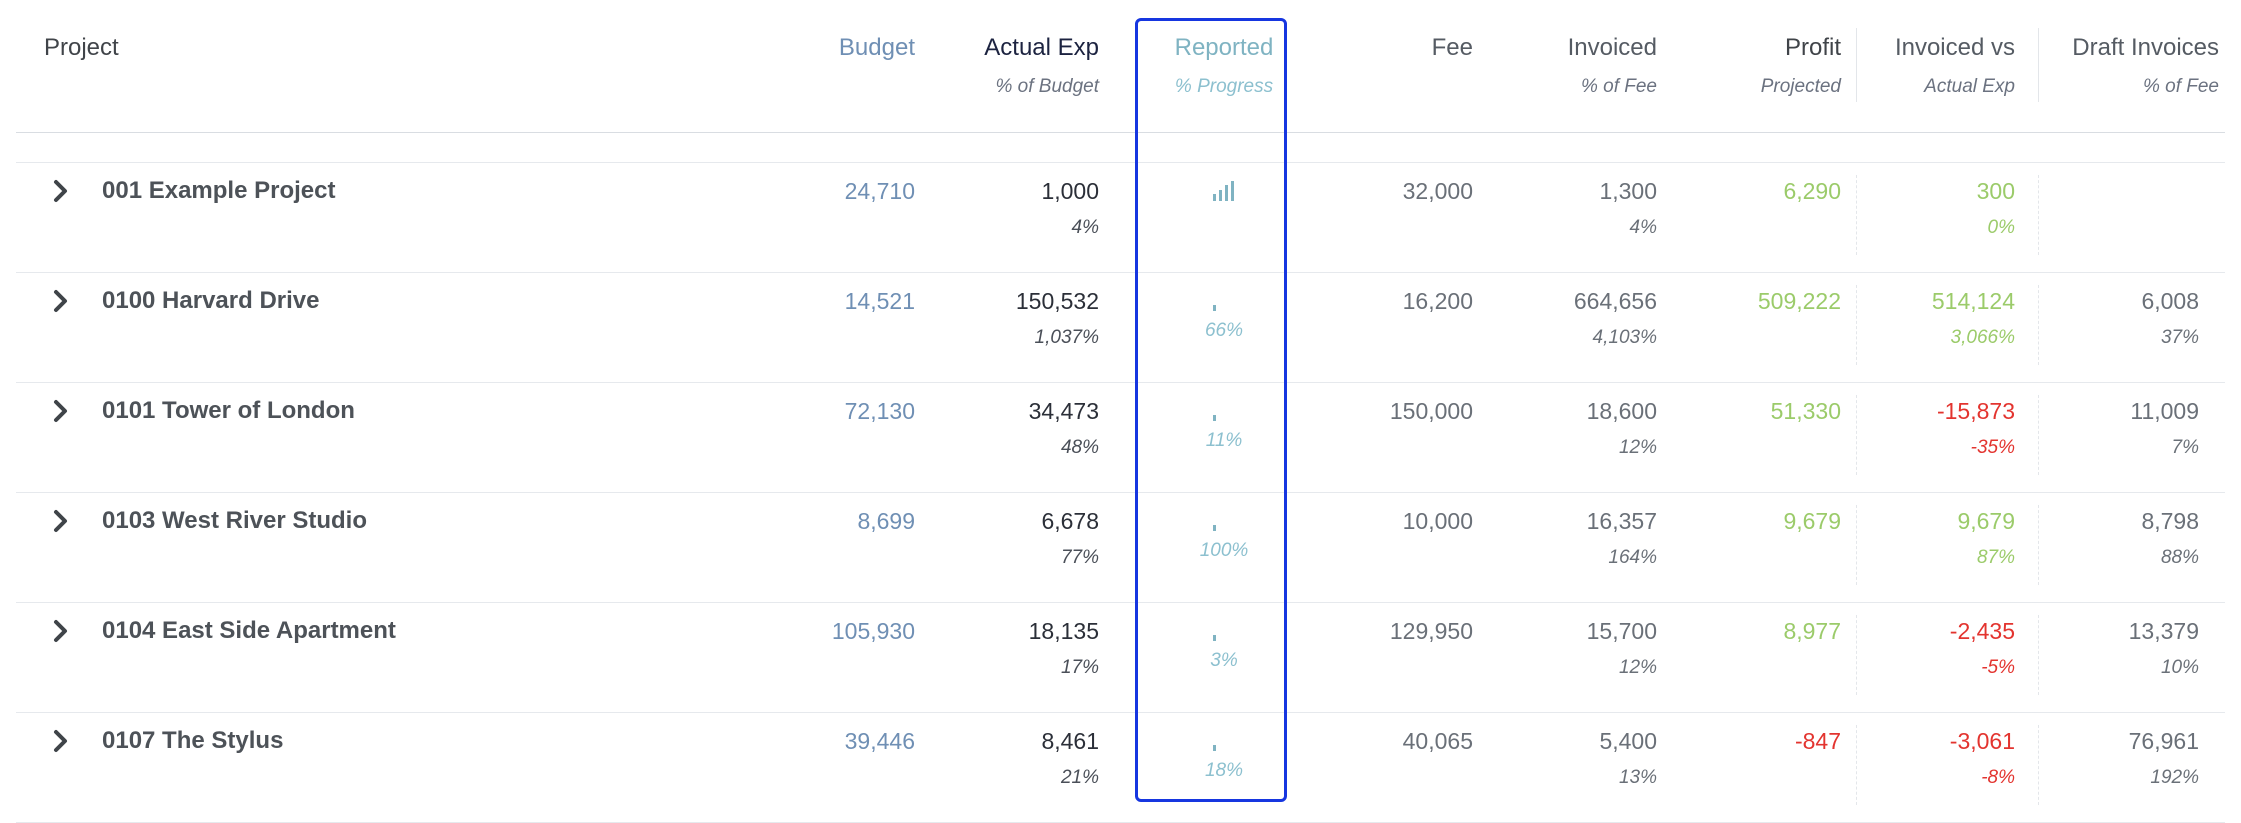 The image size is (2241, 823). What do you see at coordinates (1431, 411) in the screenshot?
I see `fee-value: 150,000` at bounding box center [1431, 411].